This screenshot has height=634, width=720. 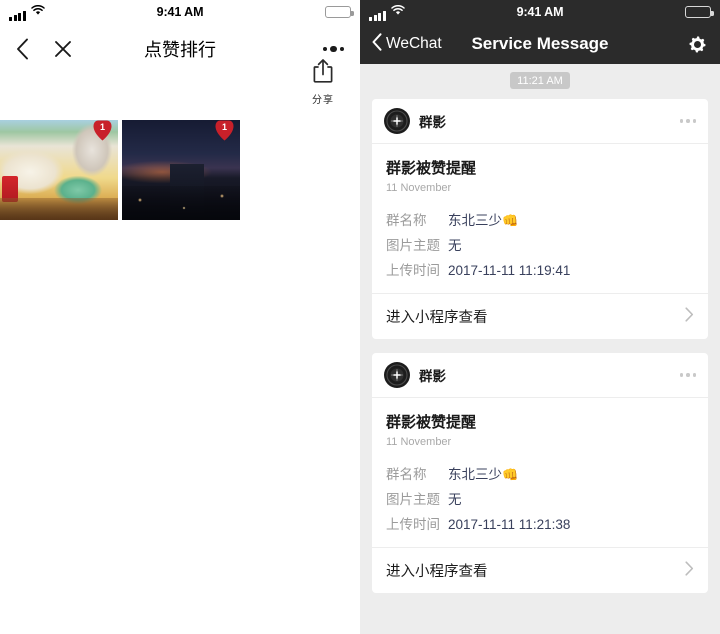 I want to click on photo-night-cityscape: 1, so click(x=181, y=170).